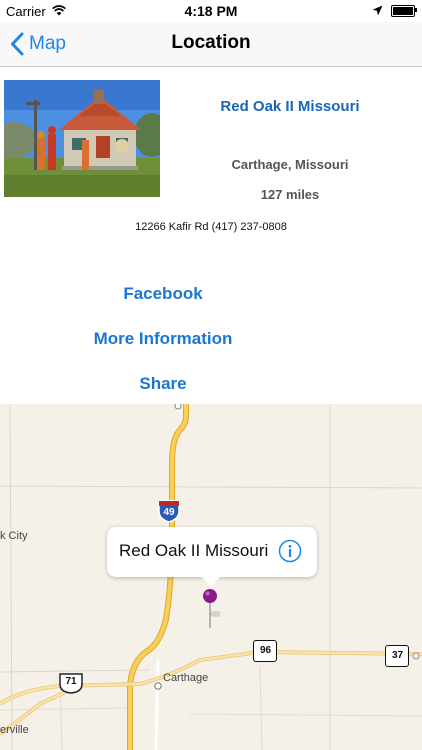  I want to click on place-name: Red Oak II Missouri, so click(290, 106).